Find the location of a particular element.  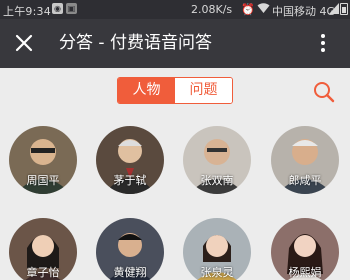

status-time: 上午9:34 is located at coordinates (27, 11).